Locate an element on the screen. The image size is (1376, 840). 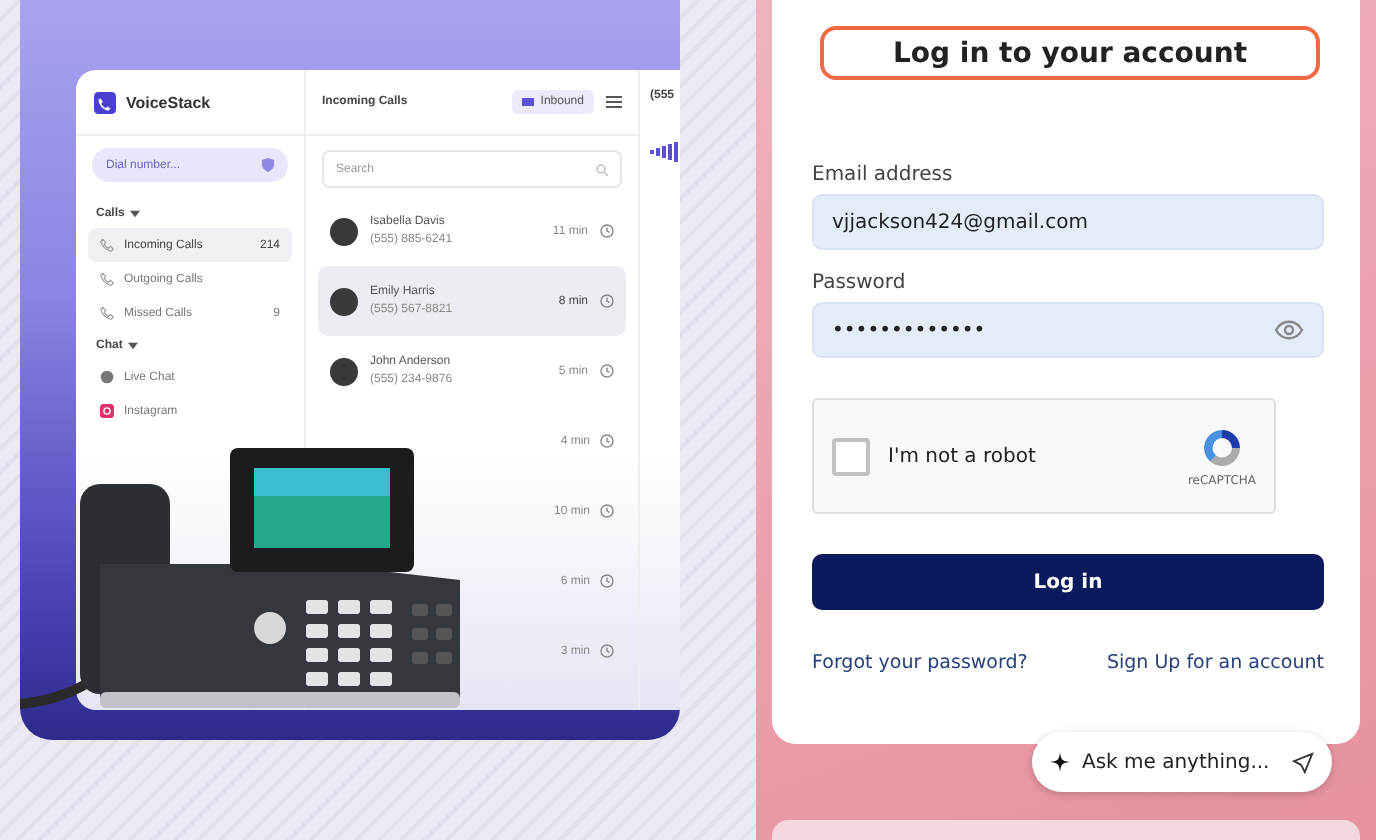
captcha-checkbox is located at coordinates (851, 456).